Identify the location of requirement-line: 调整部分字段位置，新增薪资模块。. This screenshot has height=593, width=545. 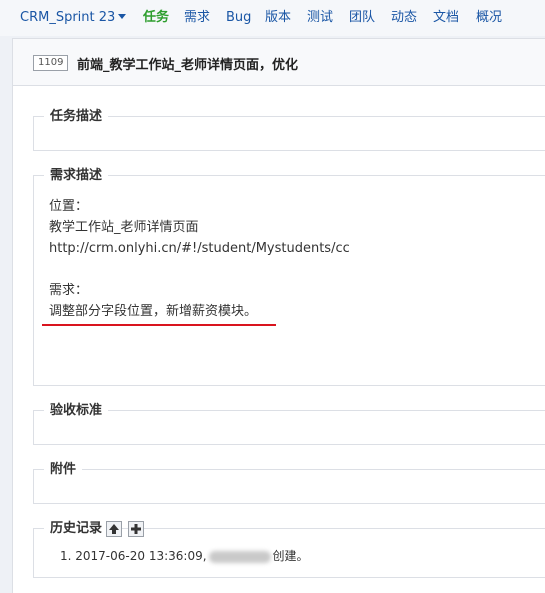
(153, 311).